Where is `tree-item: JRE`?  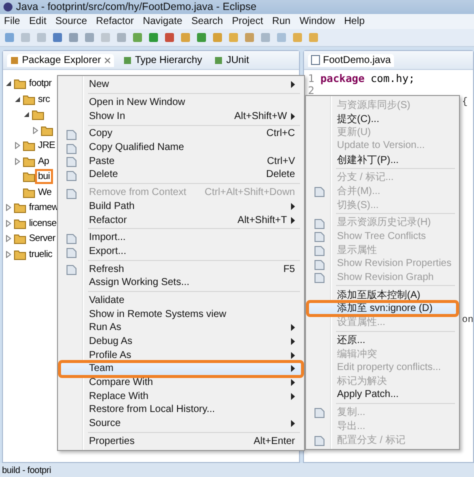
tree-item: JRE is located at coordinates (46, 146).